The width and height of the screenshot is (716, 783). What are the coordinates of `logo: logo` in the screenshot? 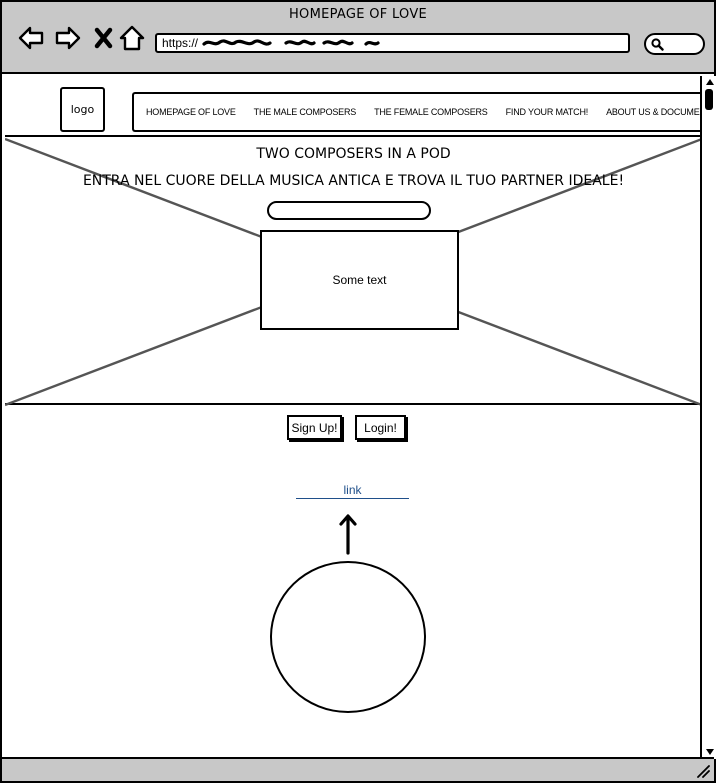 It's located at (82, 109).